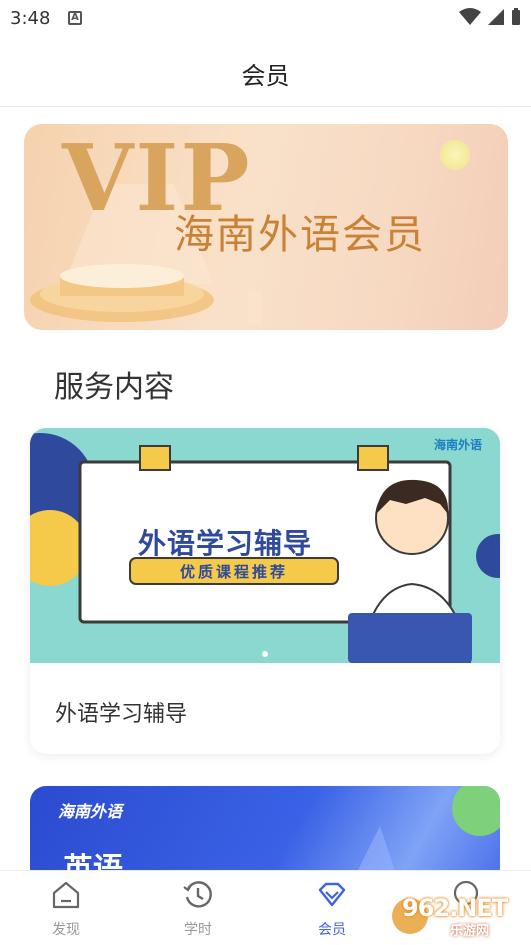 This screenshot has height=945, width=531. I want to click on status-time: 3:48, so click(30, 18).